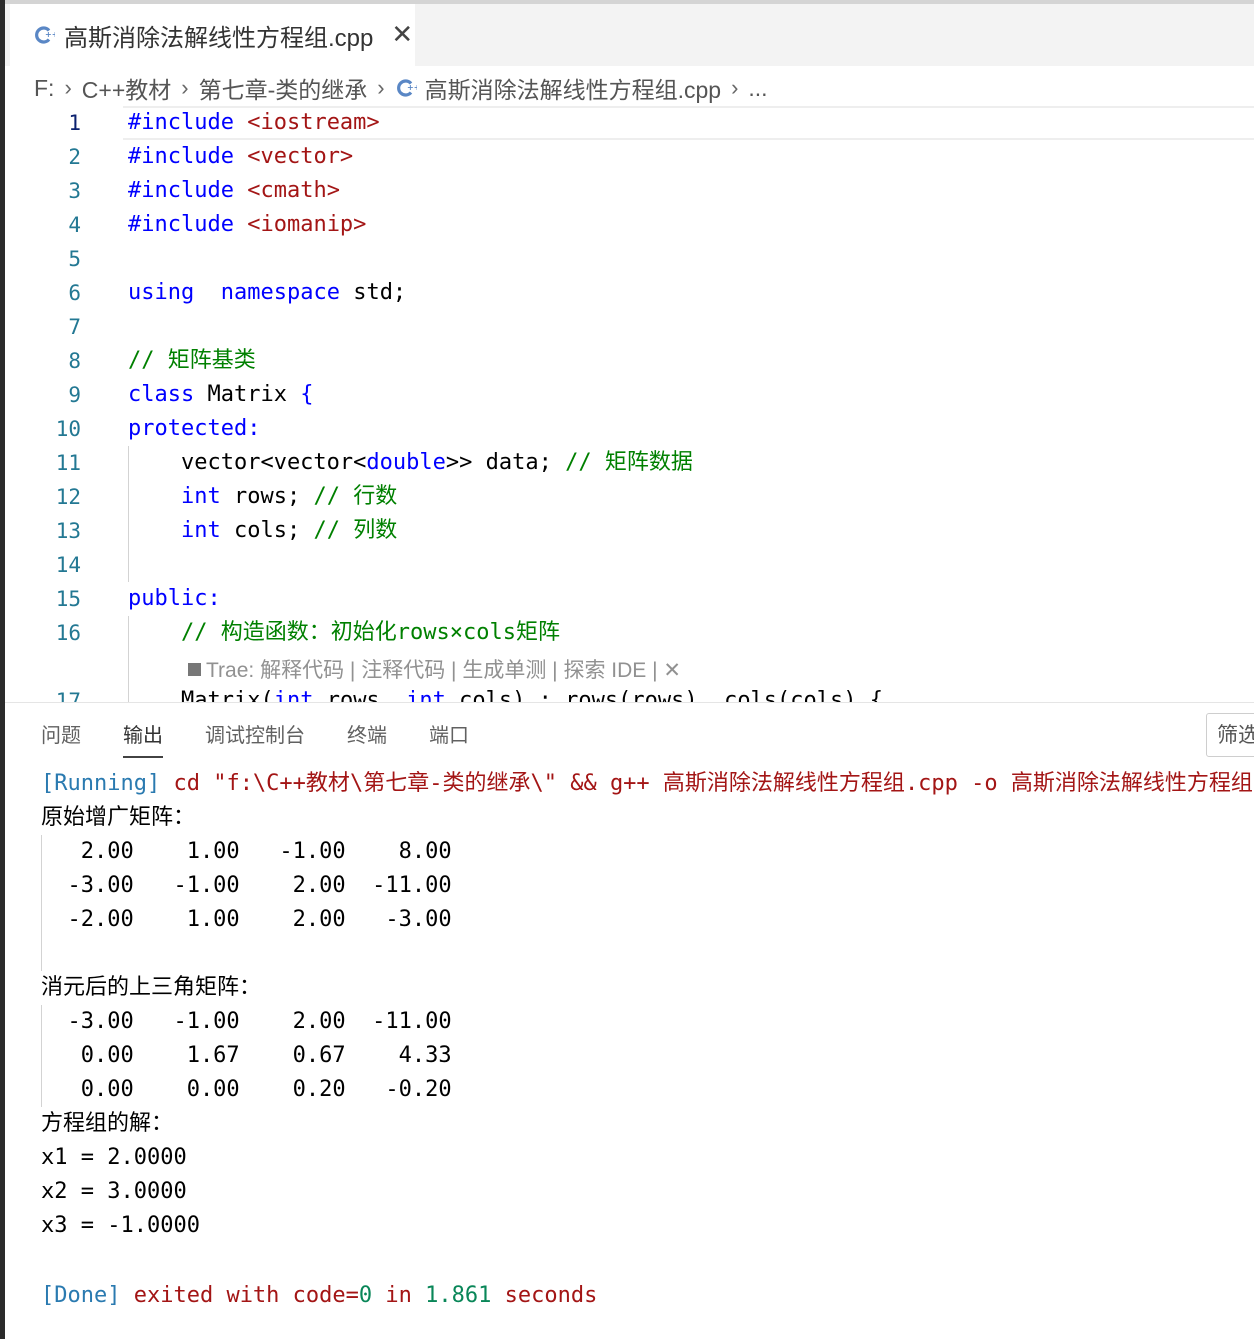  What do you see at coordinates (629, 599) in the screenshot?
I see `code-line: 15 public:` at bounding box center [629, 599].